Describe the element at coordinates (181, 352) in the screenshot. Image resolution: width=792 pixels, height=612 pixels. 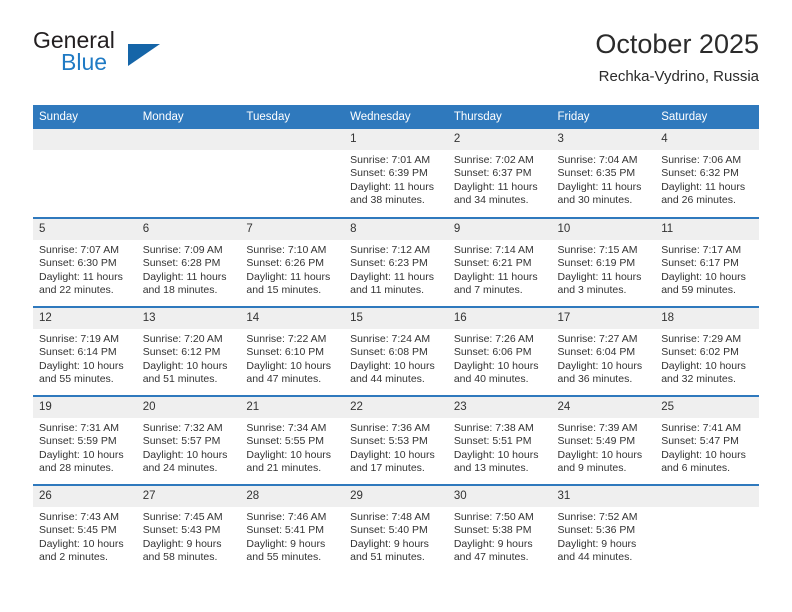
I see `day-sunset-text: Sunset: 6:12 PM` at that location.